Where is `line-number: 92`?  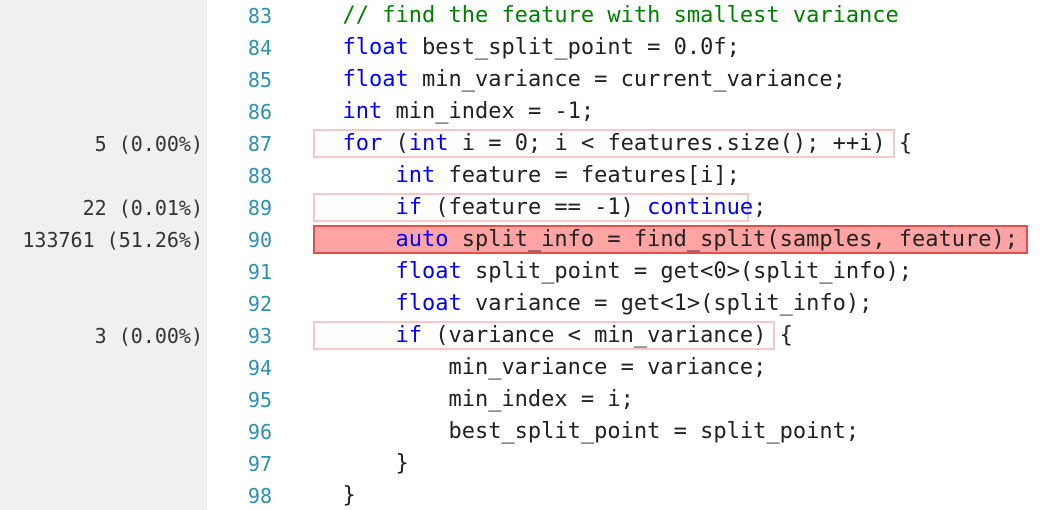
line-number: 92 is located at coordinates (242, 304).